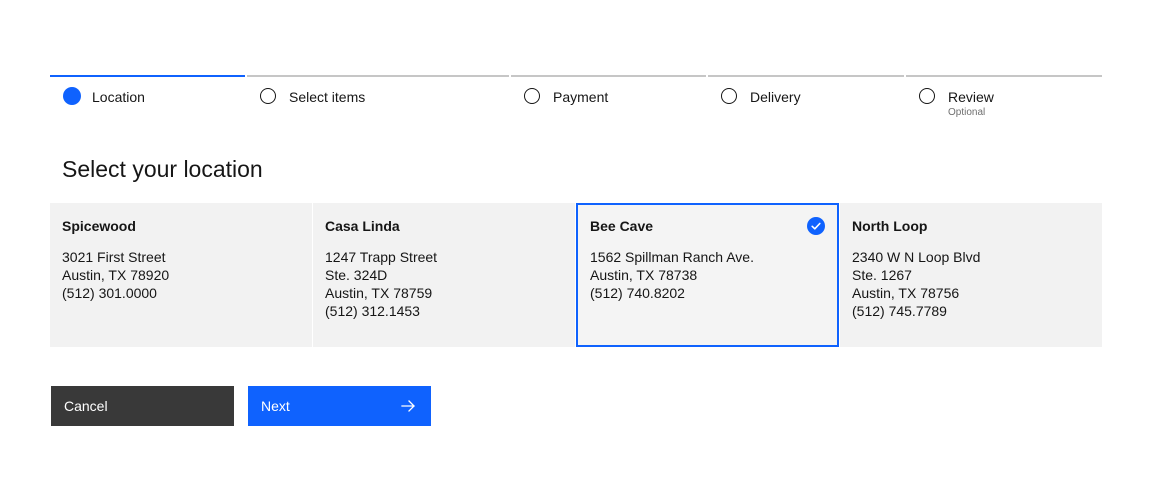 The height and width of the screenshot is (499, 1152). I want to click on step-label: Location, so click(118, 97).